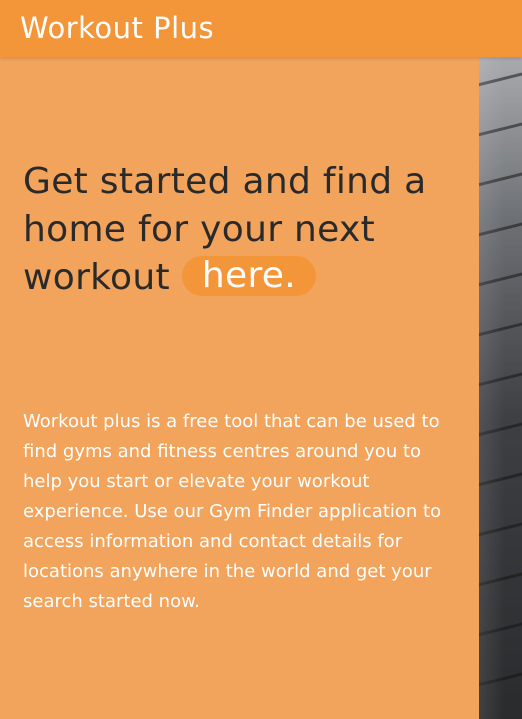 The height and width of the screenshot is (719, 522). Describe the element at coordinates (261, 28) in the screenshot. I see `top-navbar: Workout Plus` at that location.